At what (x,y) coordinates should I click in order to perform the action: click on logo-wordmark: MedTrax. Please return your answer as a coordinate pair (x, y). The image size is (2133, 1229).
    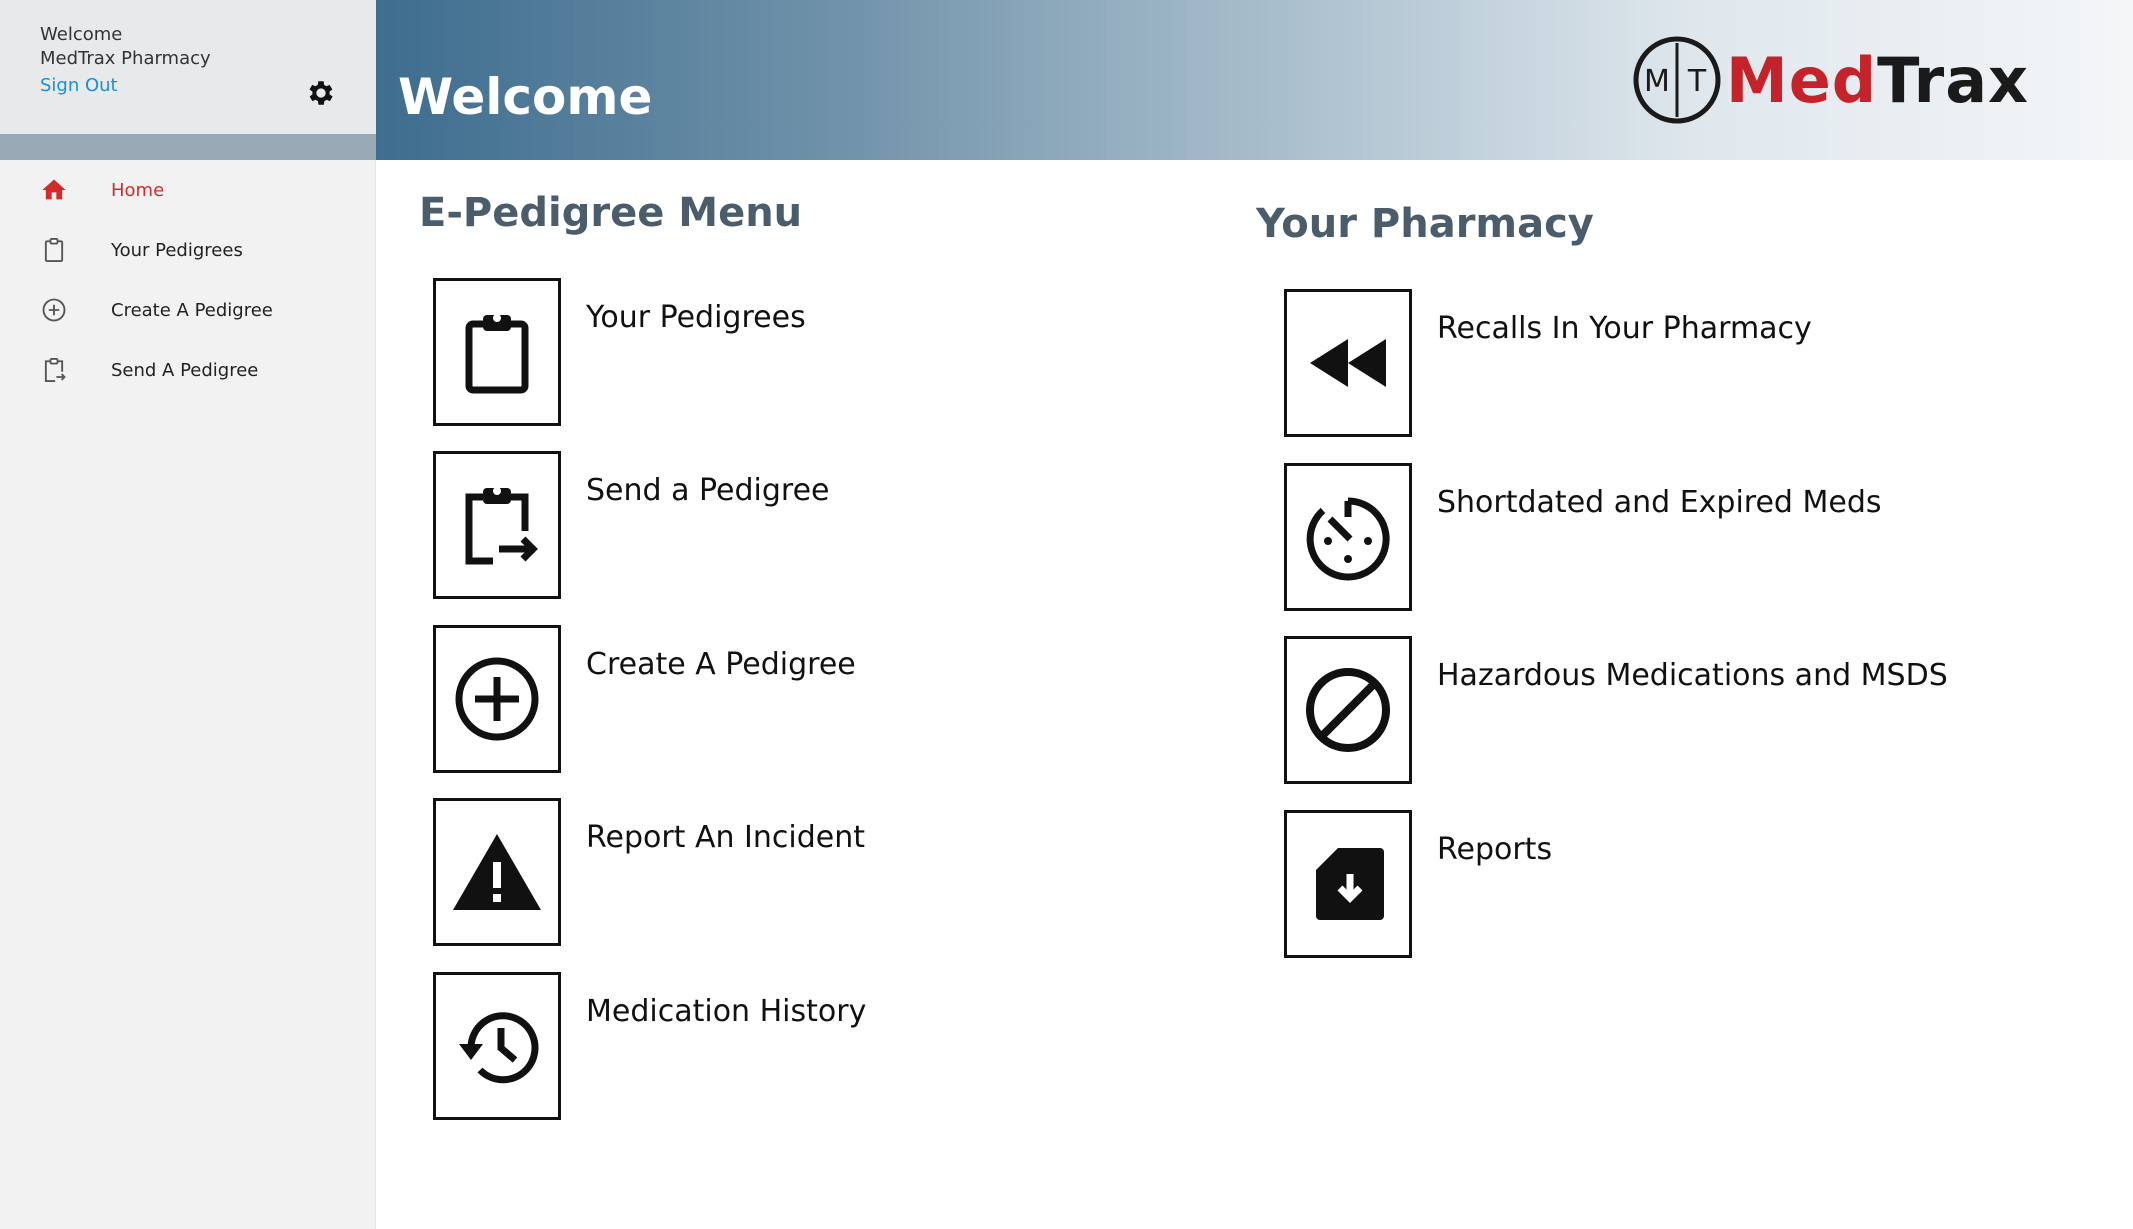
    Looking at the image, I should click on (1877, 80).